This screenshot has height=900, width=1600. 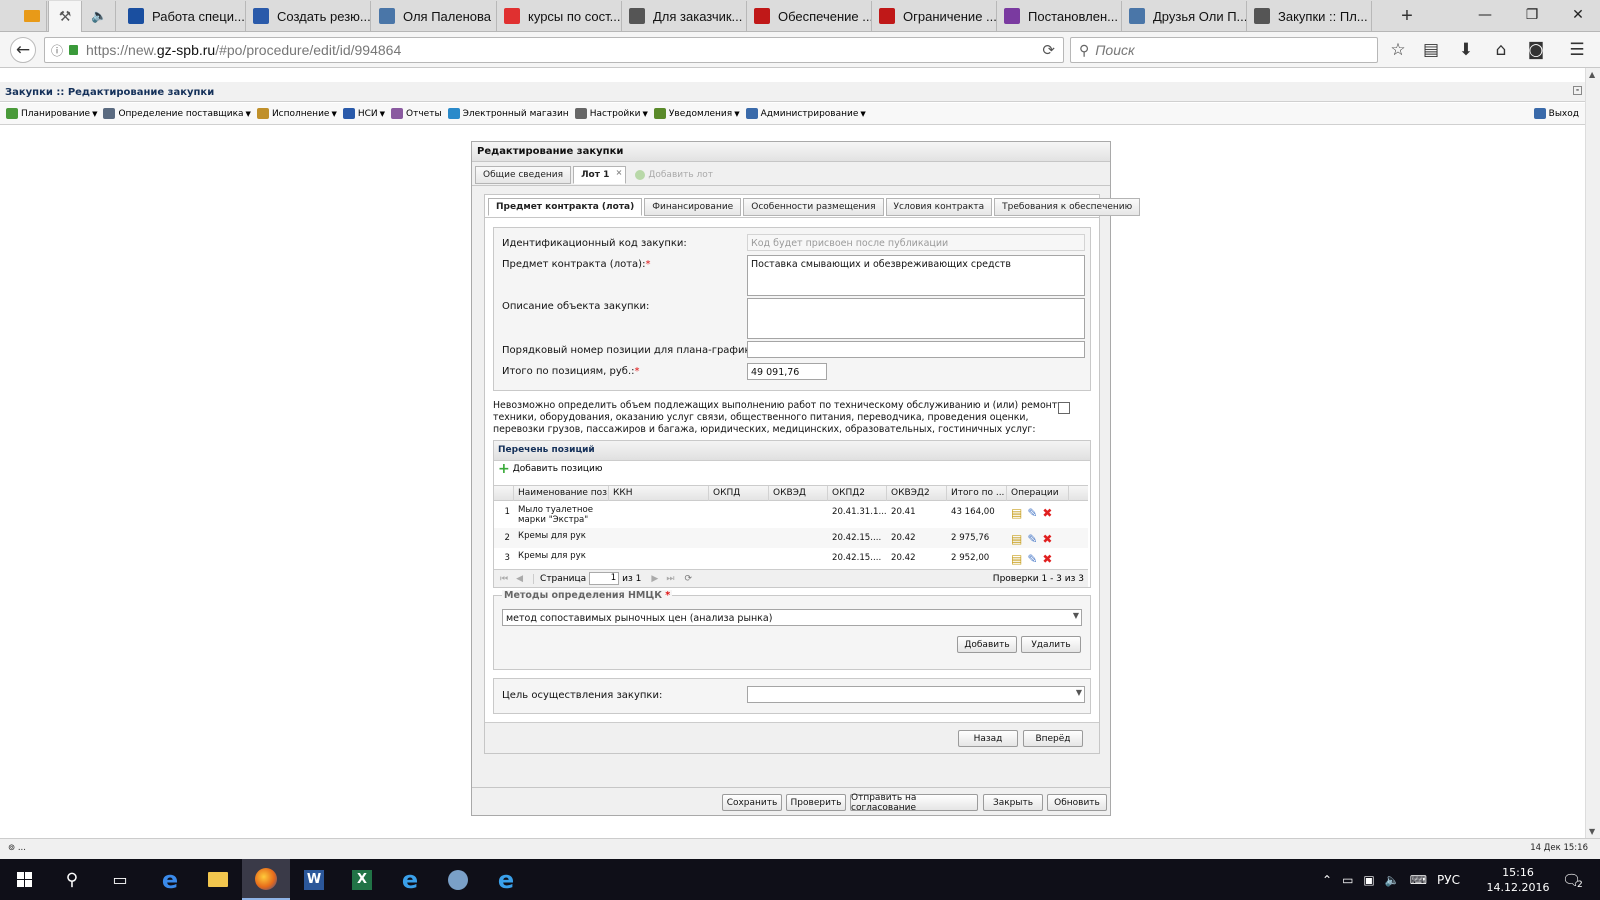 I want to click on word-icon: W, so click(x=314, y=879).